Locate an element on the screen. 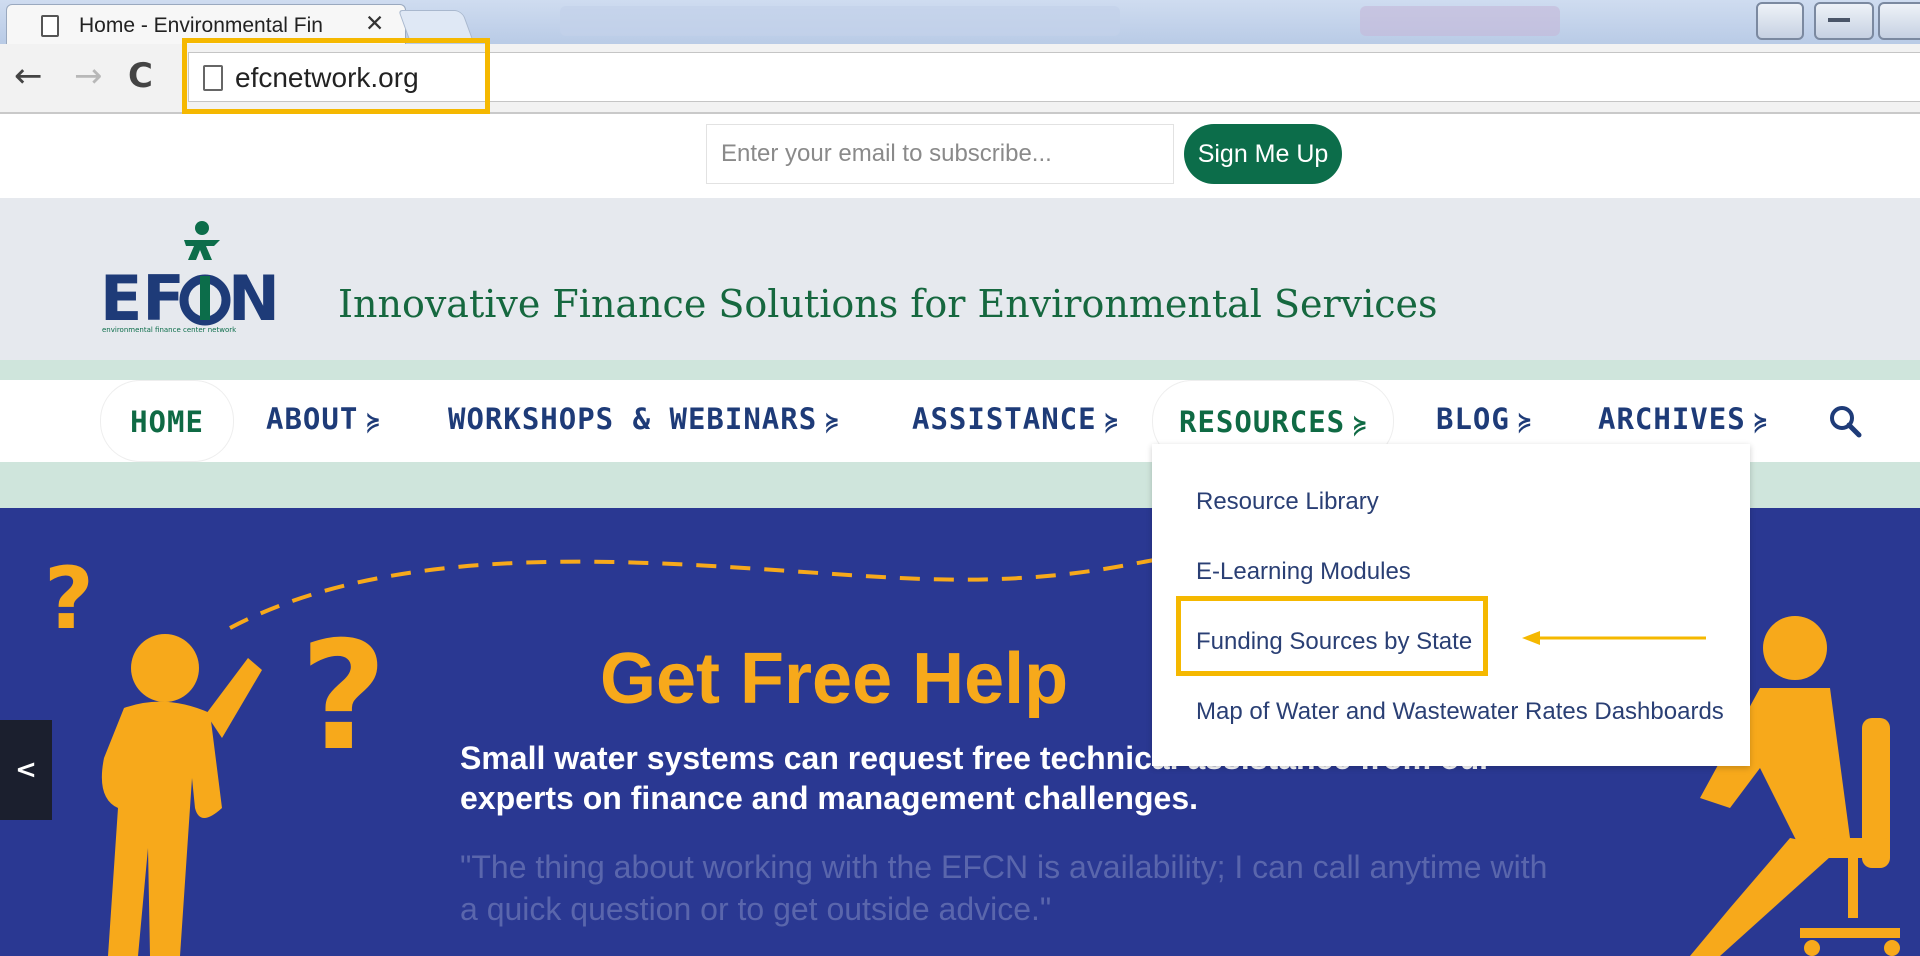 Image resolution: width=1920 pixels, height=956 pixels. sign-up-button: Sign Me Up is located at coordinates (1263, 154).